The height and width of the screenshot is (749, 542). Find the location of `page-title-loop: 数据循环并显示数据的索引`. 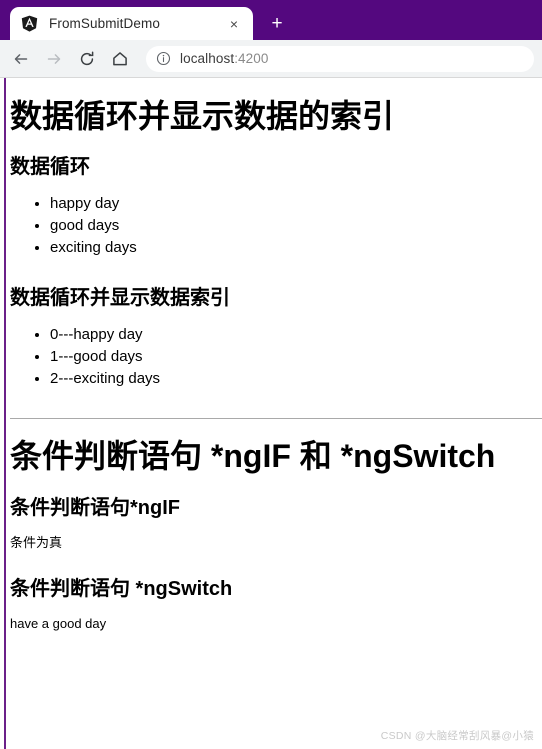

page-title-loop: 数据循环并显示数据的索引 is located at coordinates (202, 116).